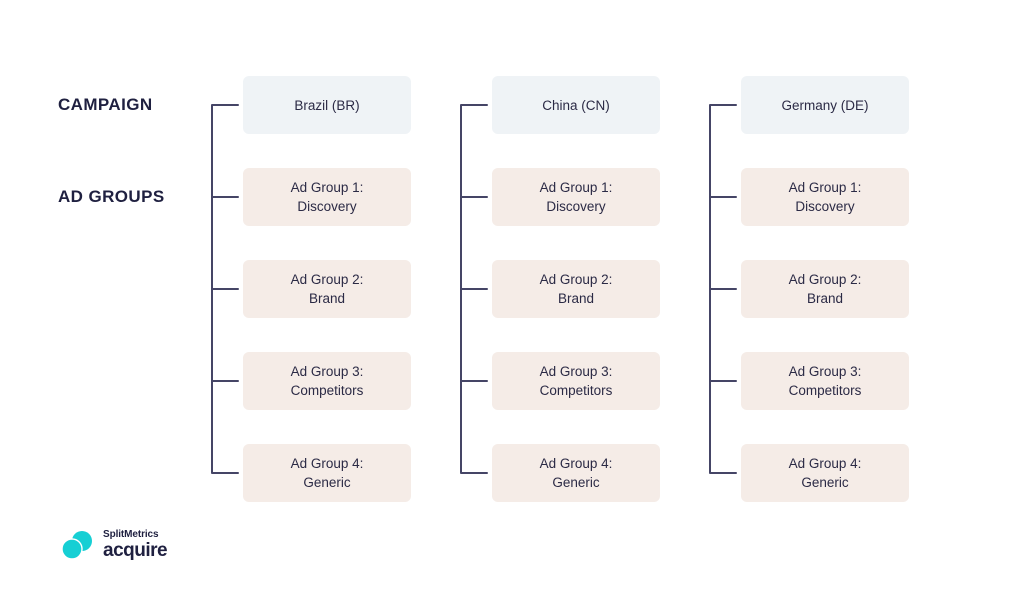 This screenshot has height=610, width=1024. I want to click on two-overlapping-circles-icon, so click(76, 545).